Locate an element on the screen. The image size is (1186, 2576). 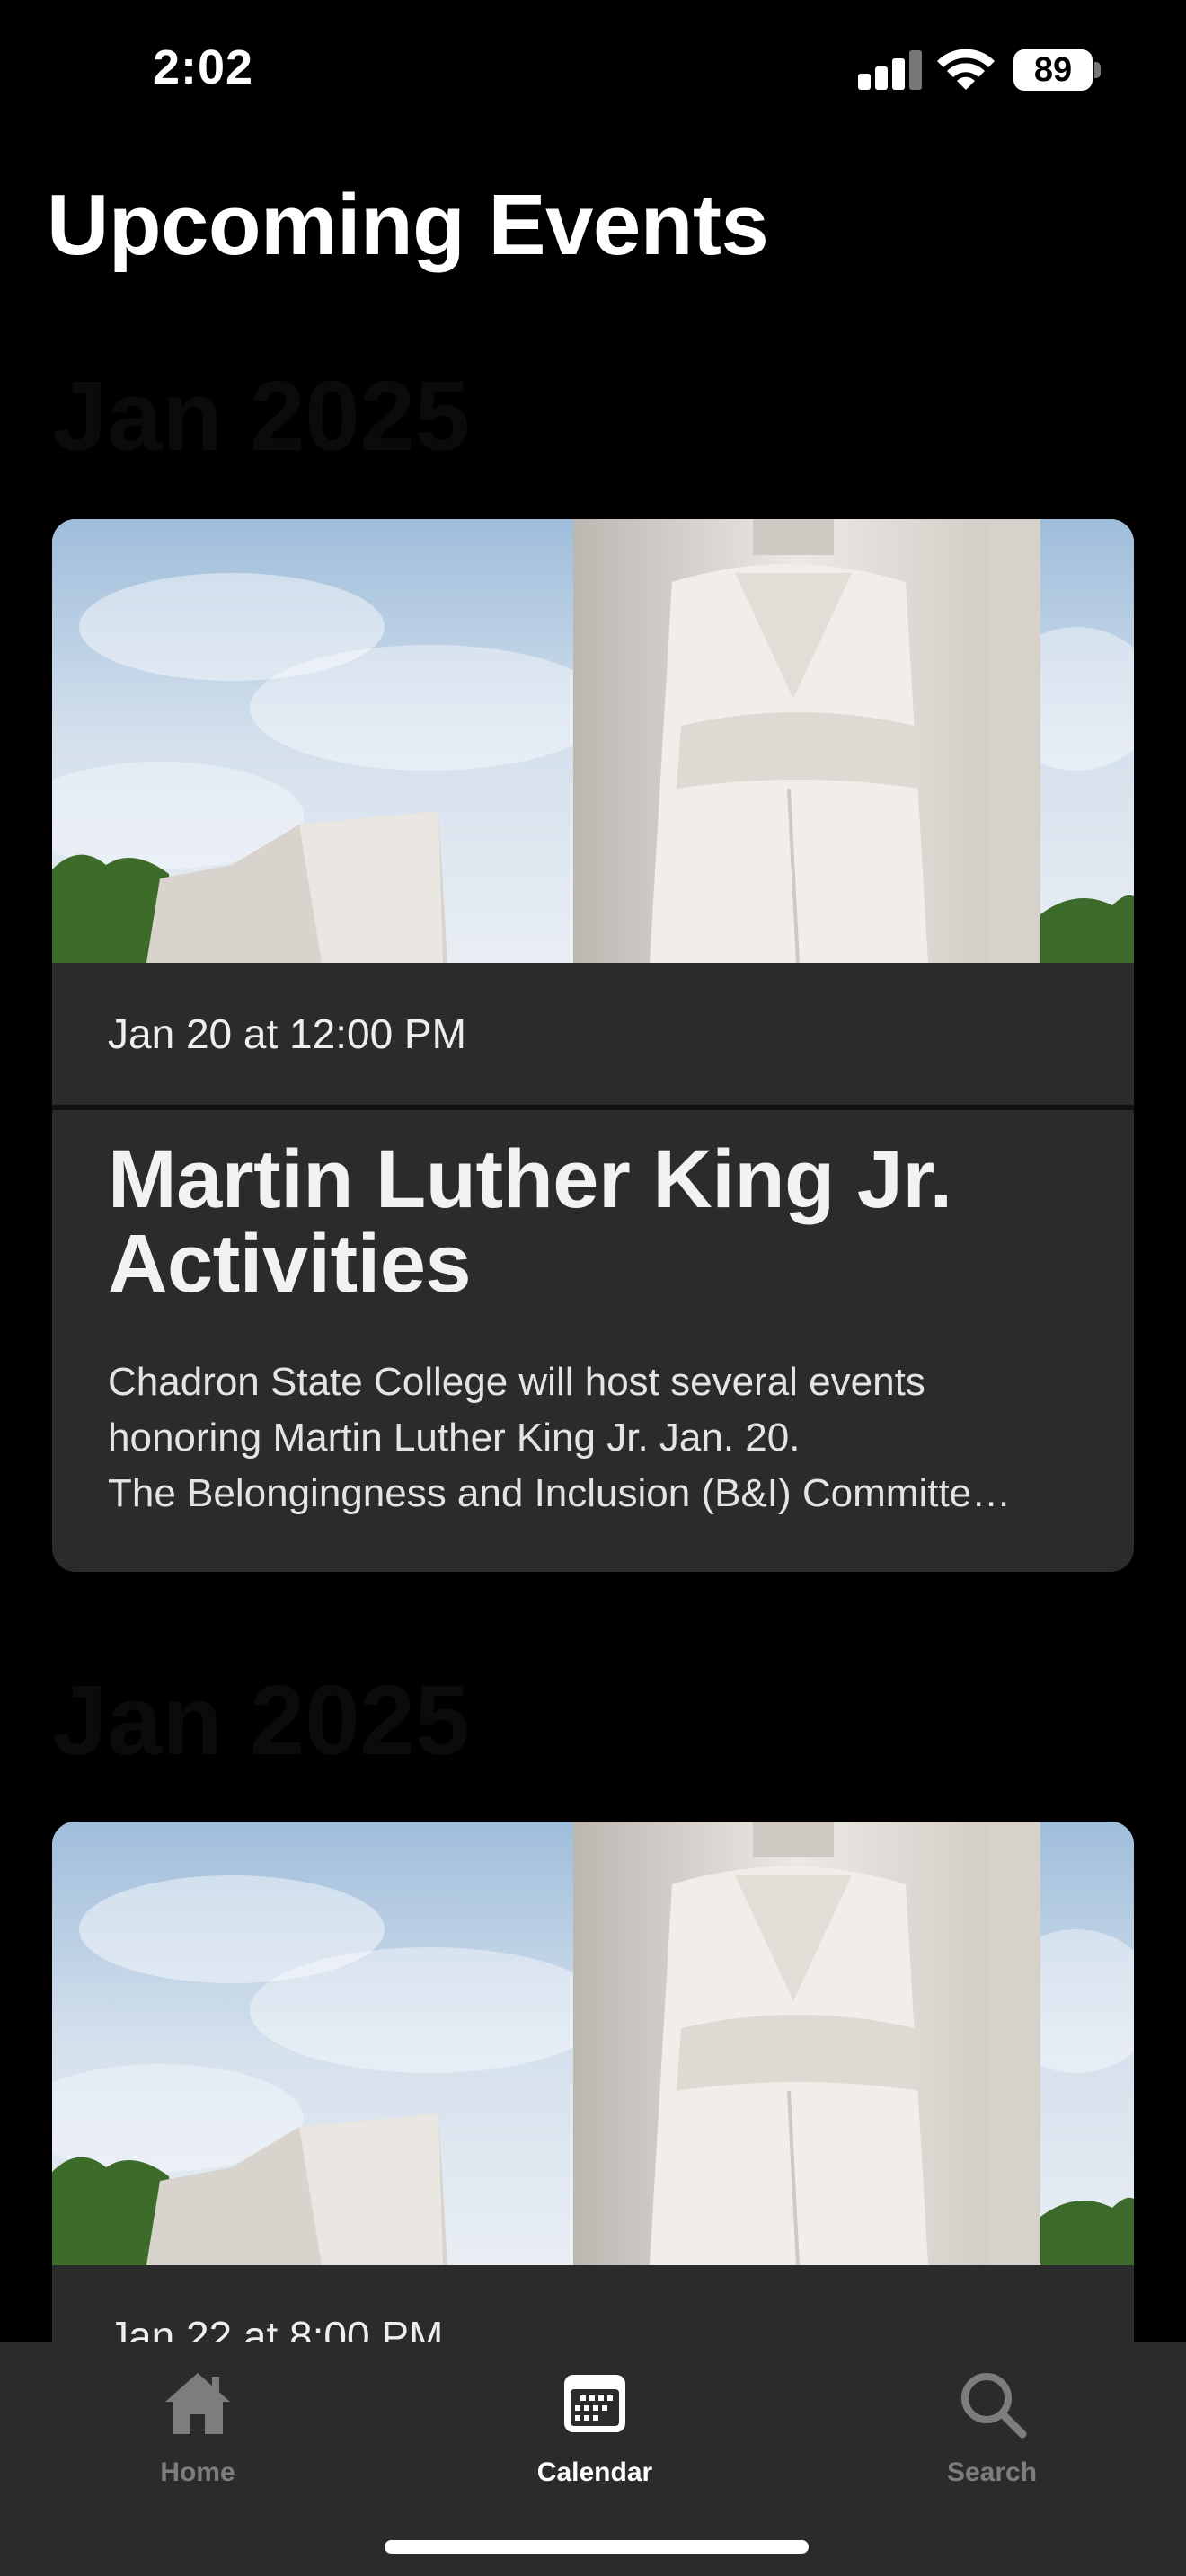
wifi-icon is located at coordinates (966, 69).